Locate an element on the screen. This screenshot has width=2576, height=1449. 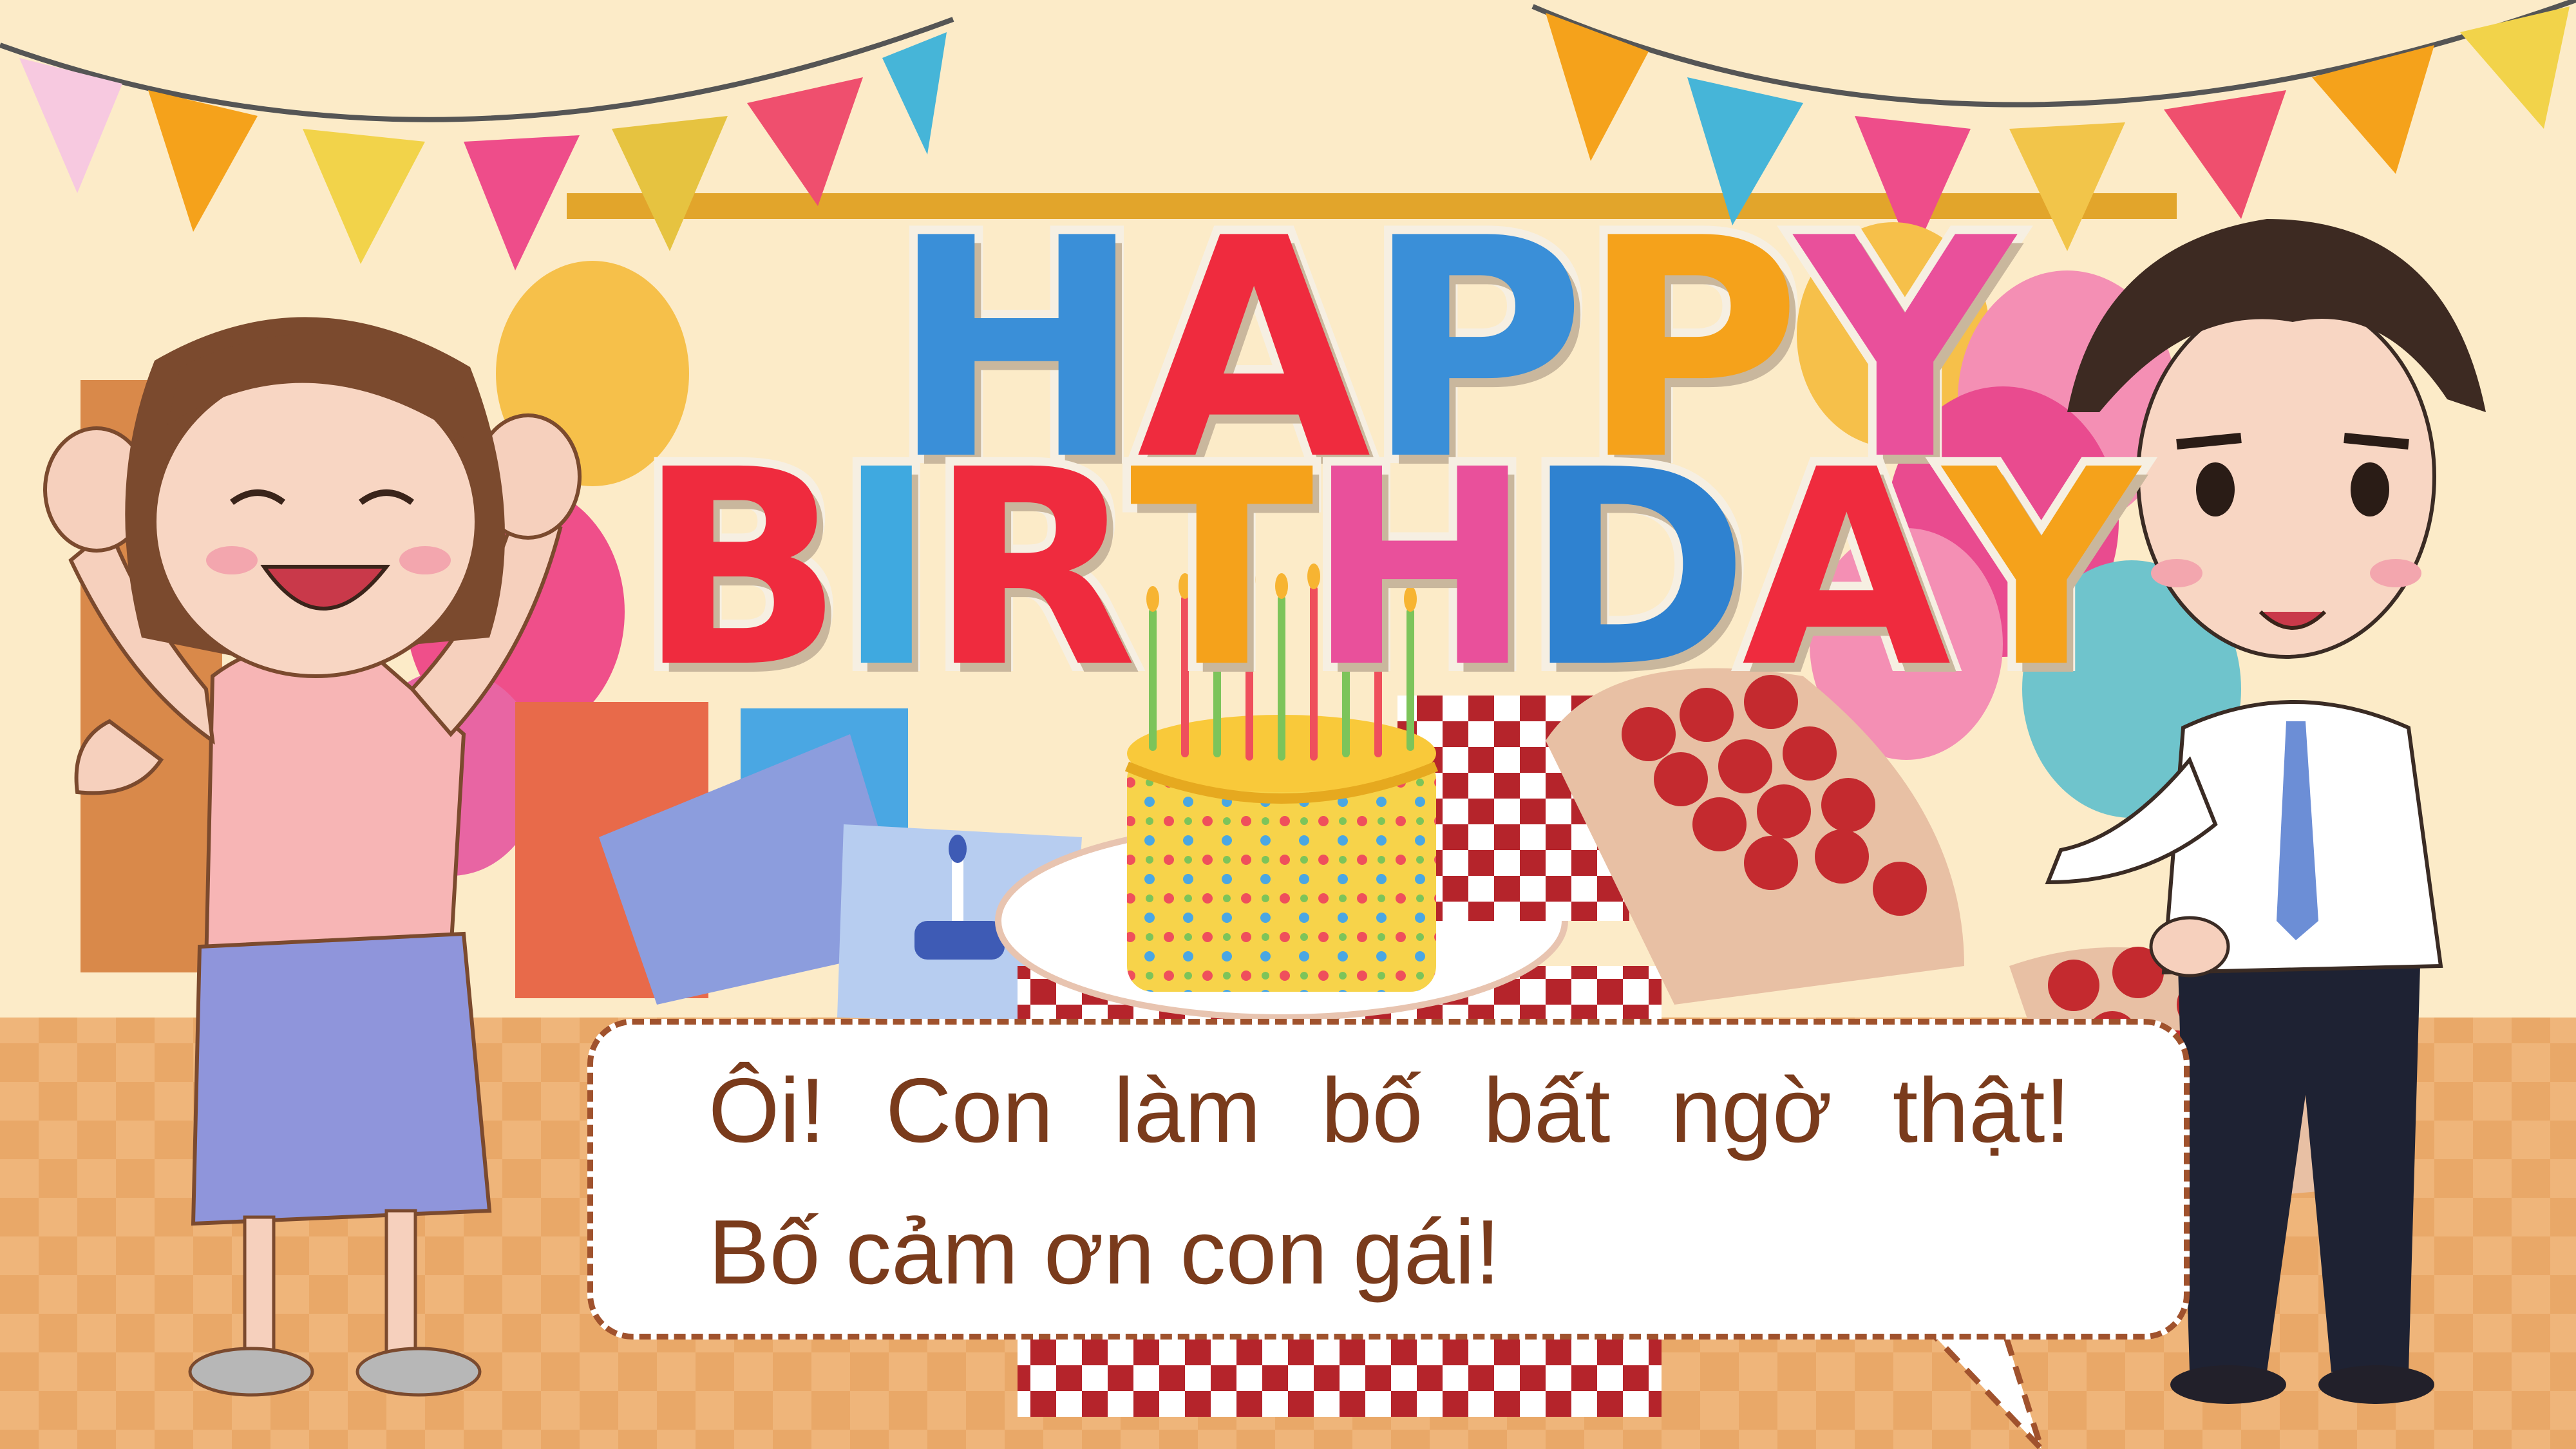
sign-letter: T is located at coordinates (1222, 570).